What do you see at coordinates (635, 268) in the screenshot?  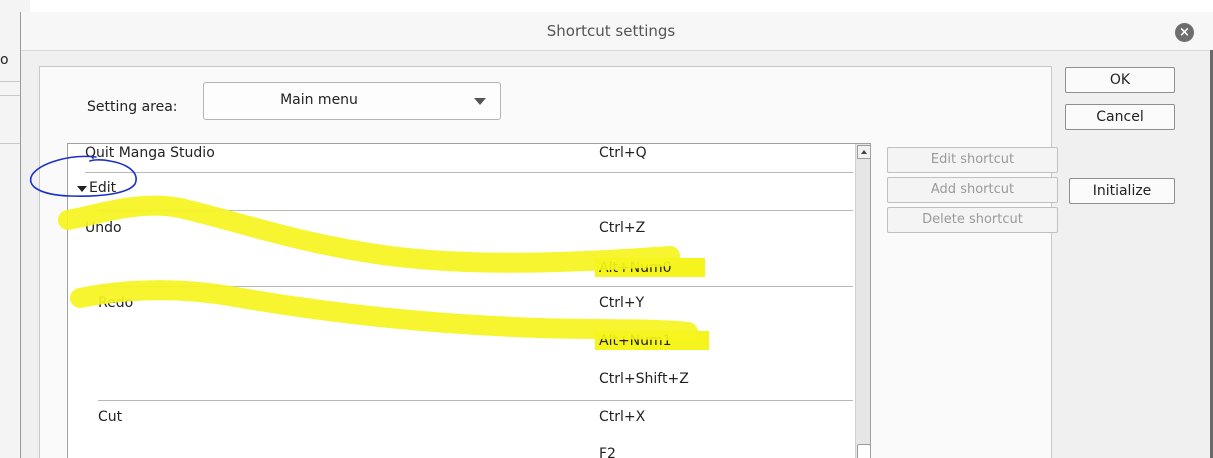 I see `shortcut-key: Alt+Num0` at bounding box center [635, 268].